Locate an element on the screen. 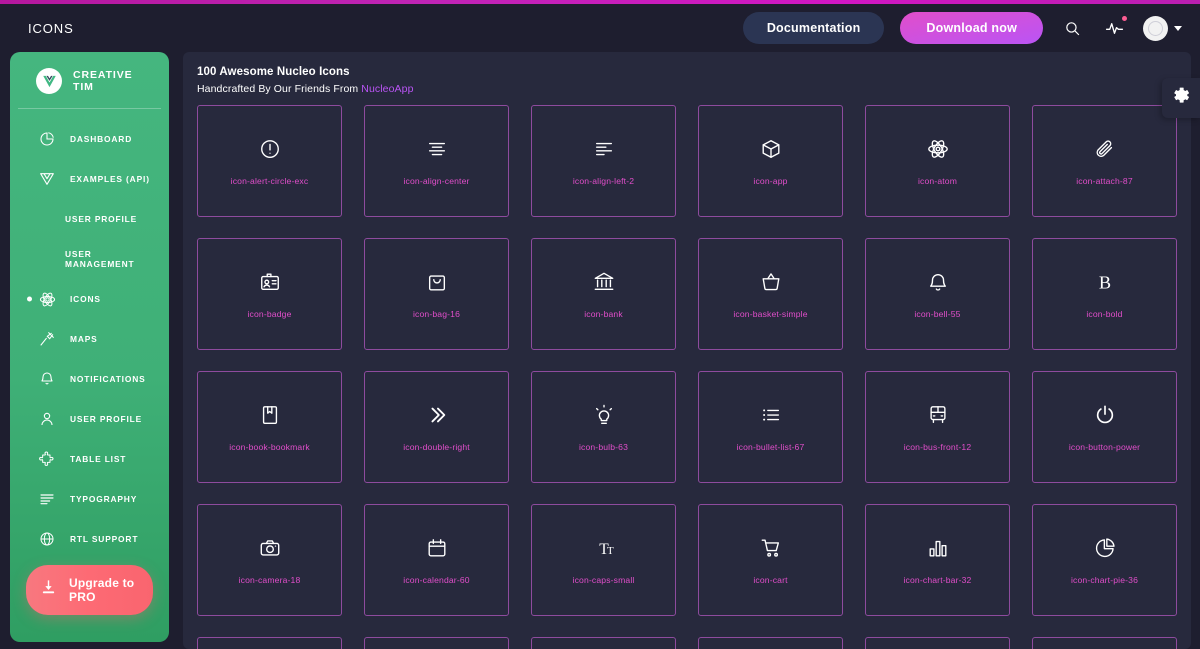 The height and width of the screenshot is (649, 1200). avatar is located at coordinates (1155, 28).